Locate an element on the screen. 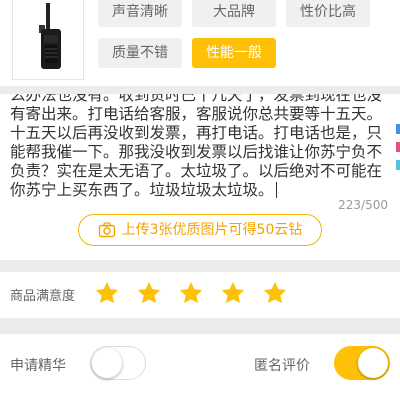 This screenshot has height=400, width=400. tag-value-for-money: 性价比高 is located at coordinates (328, 13).